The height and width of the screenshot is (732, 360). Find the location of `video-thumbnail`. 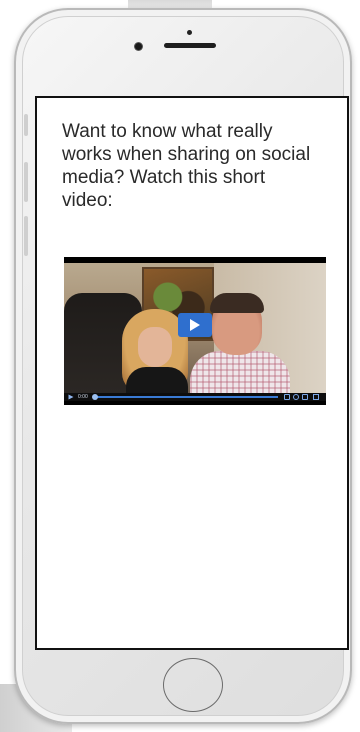

video-thumbnail is located at coordinates (195, 328).